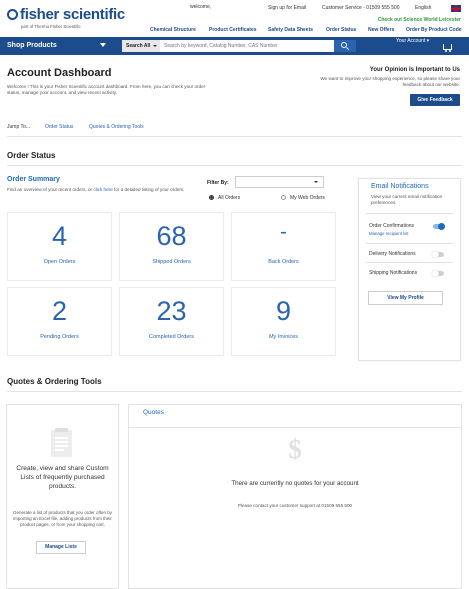 This screenshot has width=469, height=589. I want to click on shipped-orders-label: Shipped Orders, so click(171, 262).